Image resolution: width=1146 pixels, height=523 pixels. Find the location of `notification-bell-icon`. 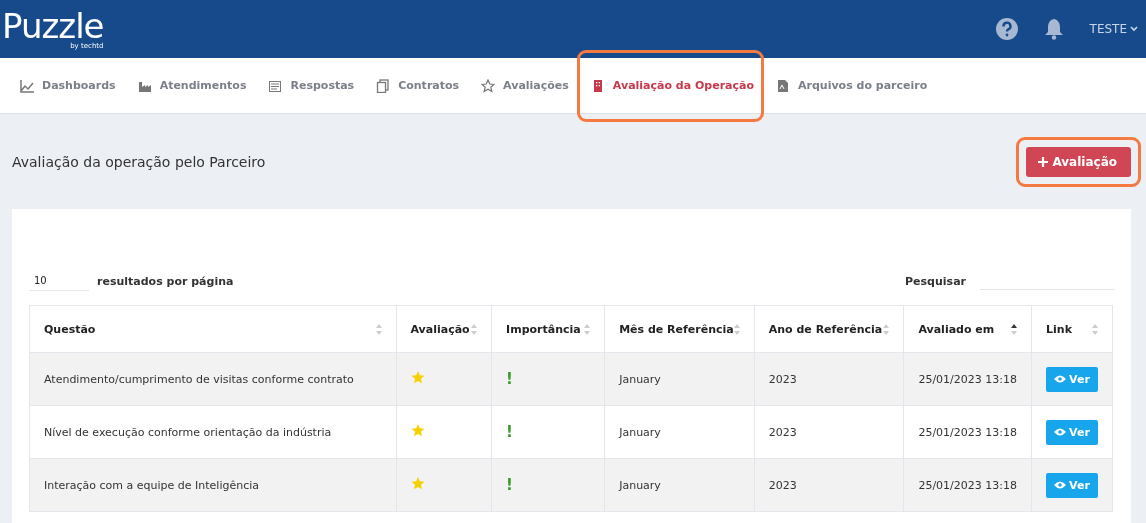

notification-bell-icon is located at coordinates (1053, 29).